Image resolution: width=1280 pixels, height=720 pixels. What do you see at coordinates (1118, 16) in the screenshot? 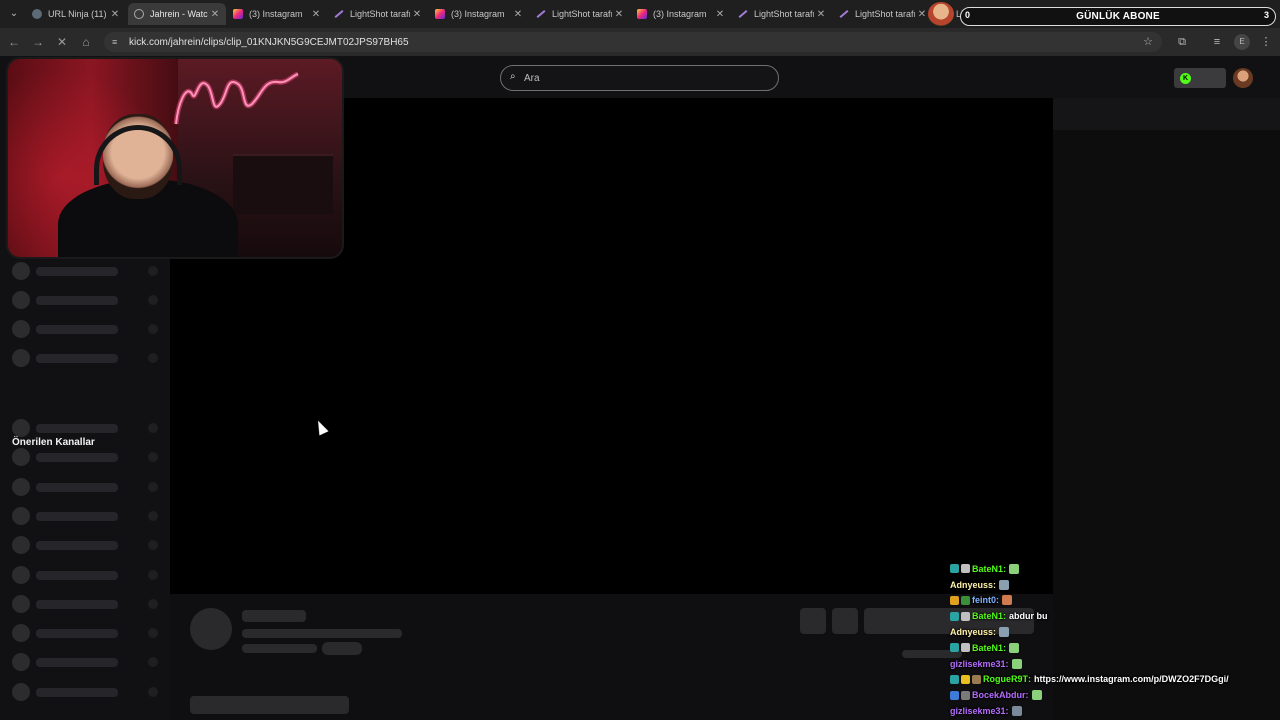
I see `daily-subscriber-overlay: 0 GÜNLÜK ABONE 3` at bounding box center [1118, 16].